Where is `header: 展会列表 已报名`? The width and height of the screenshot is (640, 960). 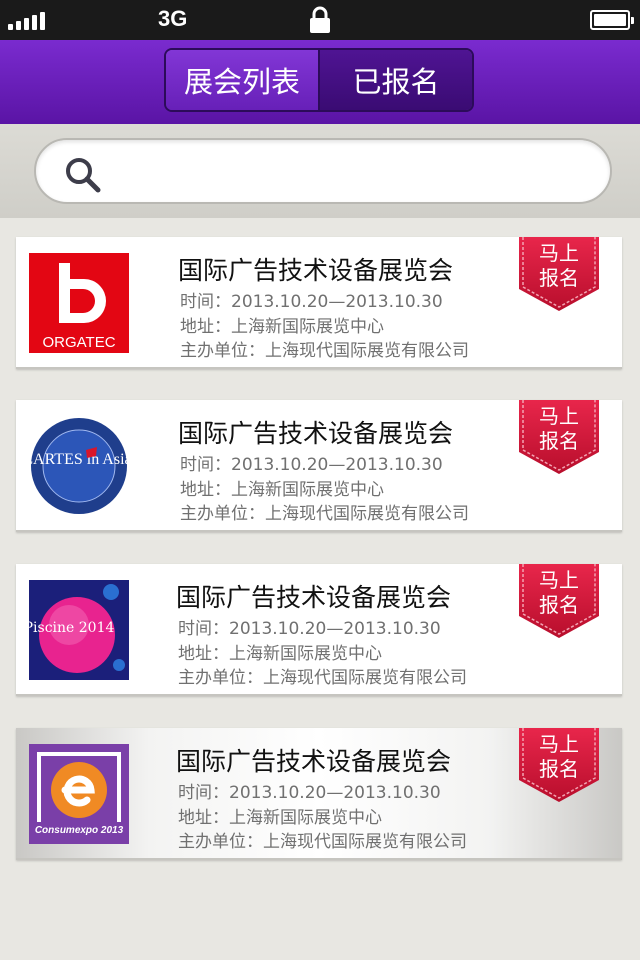 header: 展会列表 已报名 is located at coordinates (320, 82).